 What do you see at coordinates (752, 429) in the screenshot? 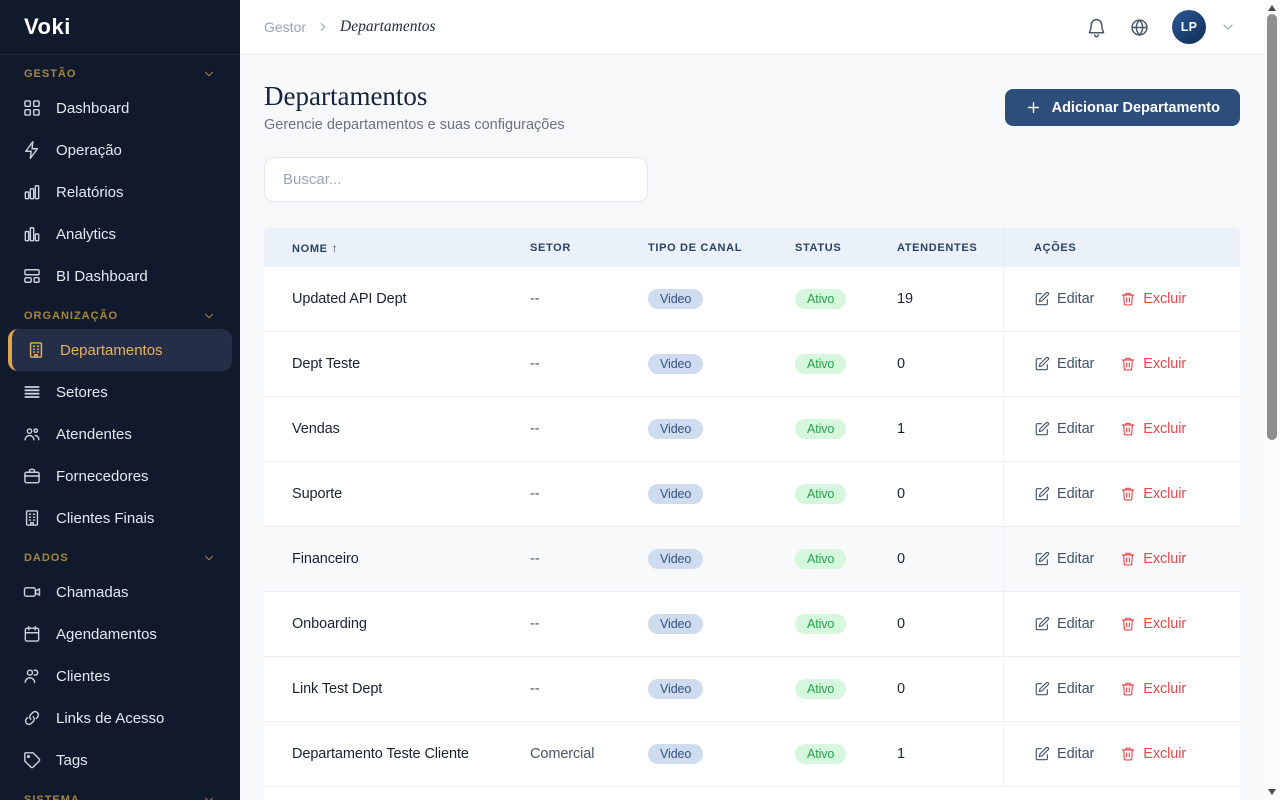
I see `table-row: Vendas -- Video Ativo 1 Editar Excluir` at bounding box center [752, 429].